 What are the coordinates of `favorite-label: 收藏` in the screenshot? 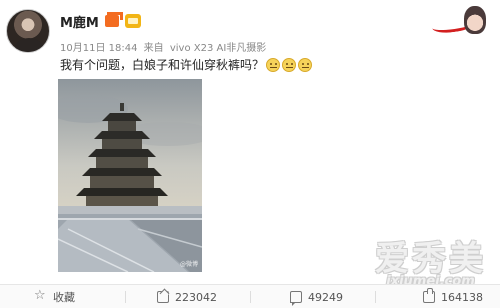 It's located at (64, 297).